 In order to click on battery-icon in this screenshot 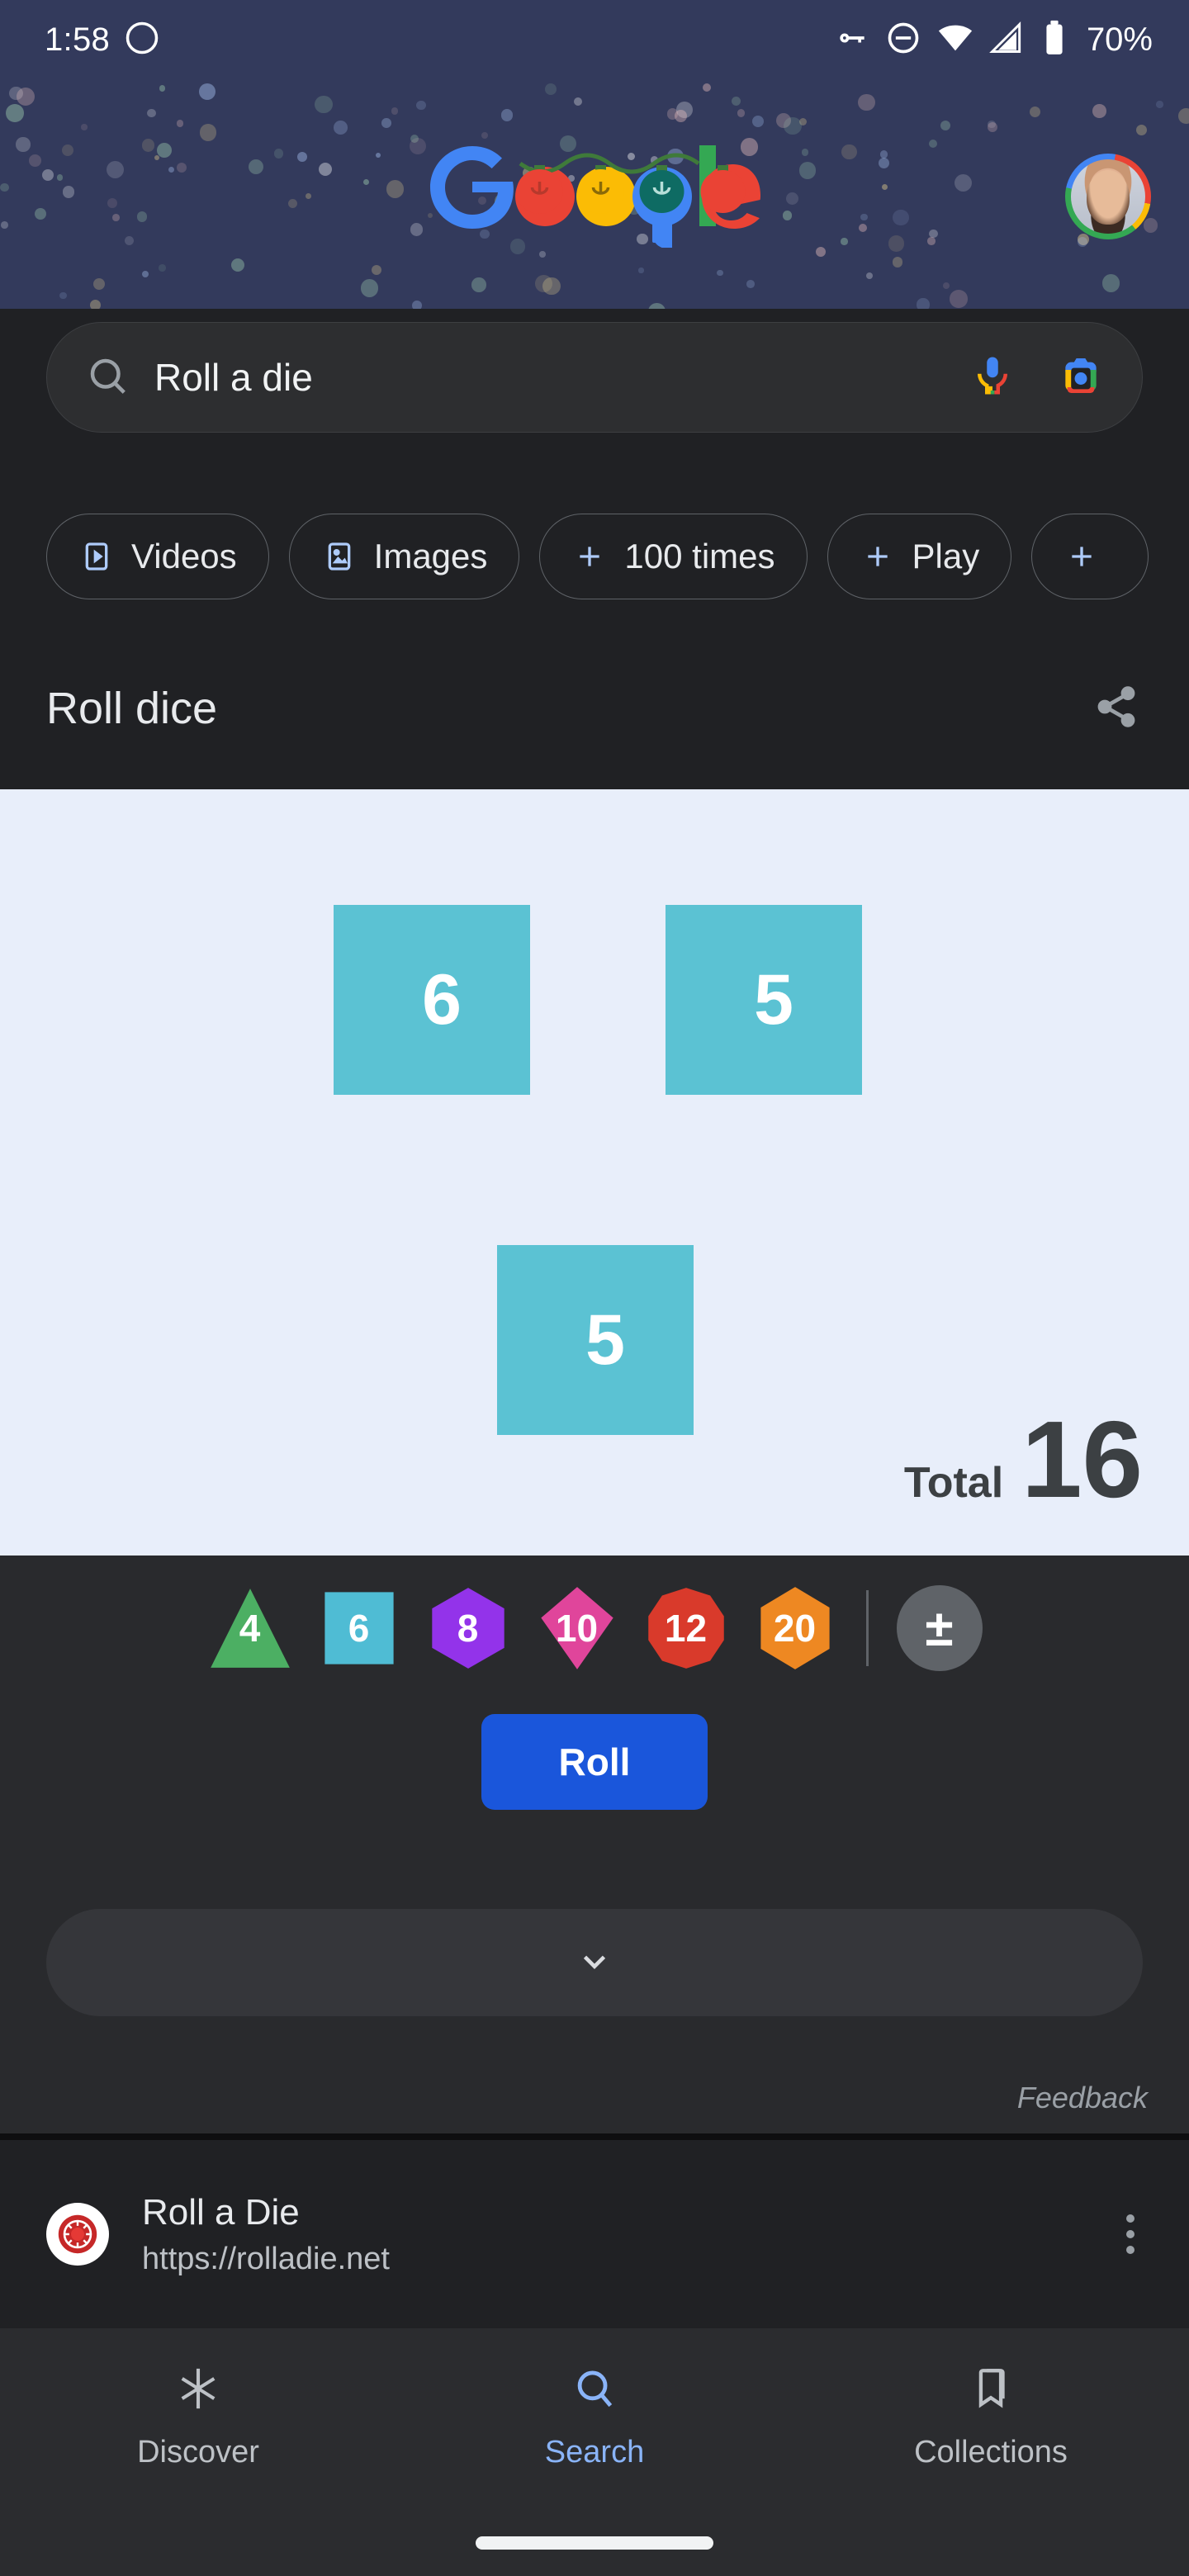, I will do `click(1054, 40)`.